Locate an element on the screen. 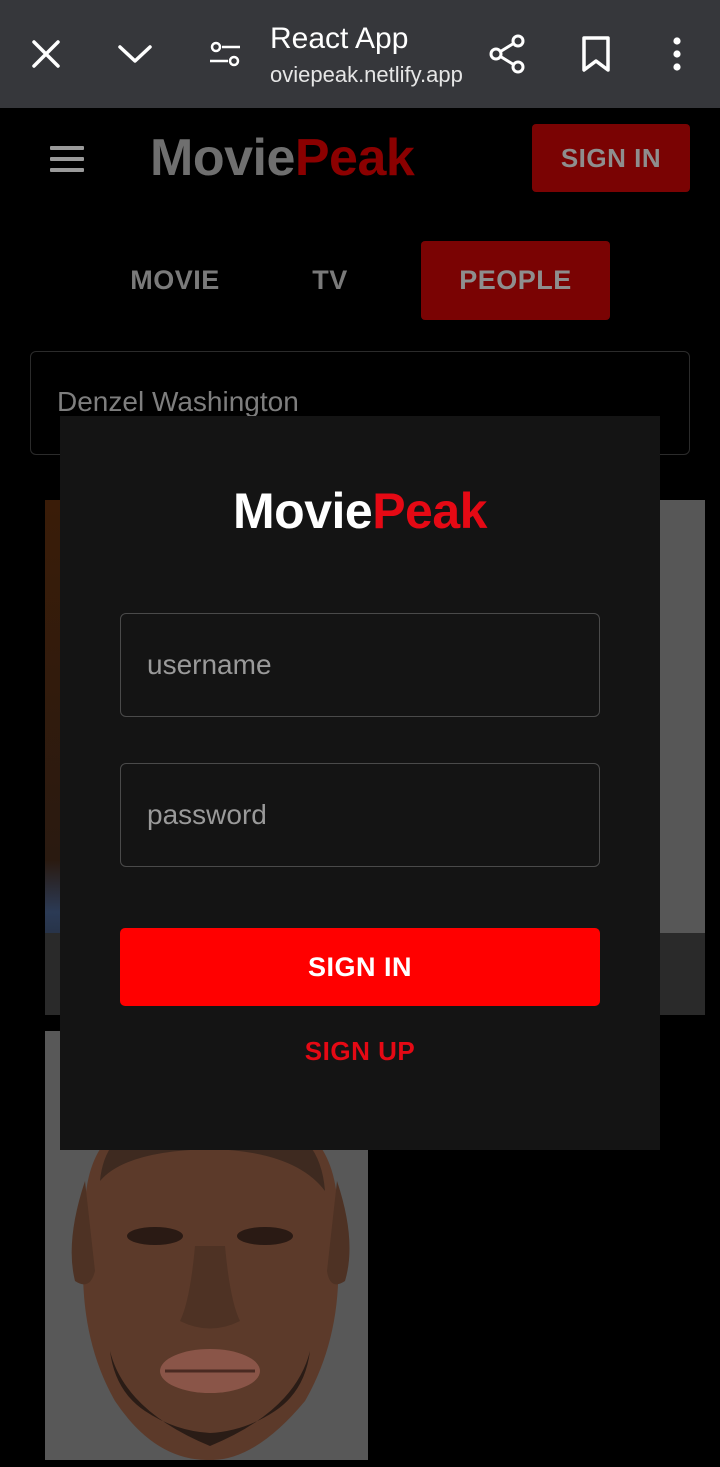 The width and height of the screenshot is (720, 1467). app-header: MoviePeak SIGN IN is located at coordinates (360, 163).